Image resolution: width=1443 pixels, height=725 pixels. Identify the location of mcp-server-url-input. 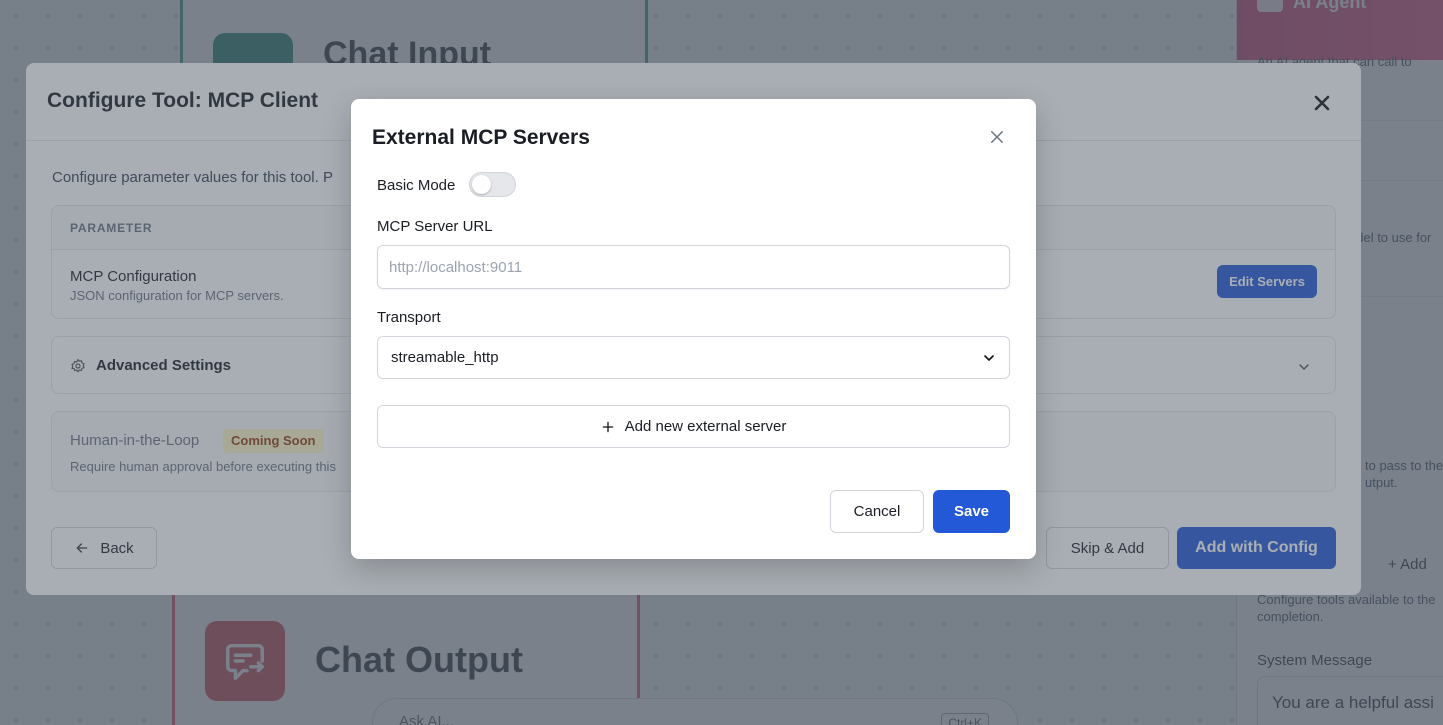
(693, 267).